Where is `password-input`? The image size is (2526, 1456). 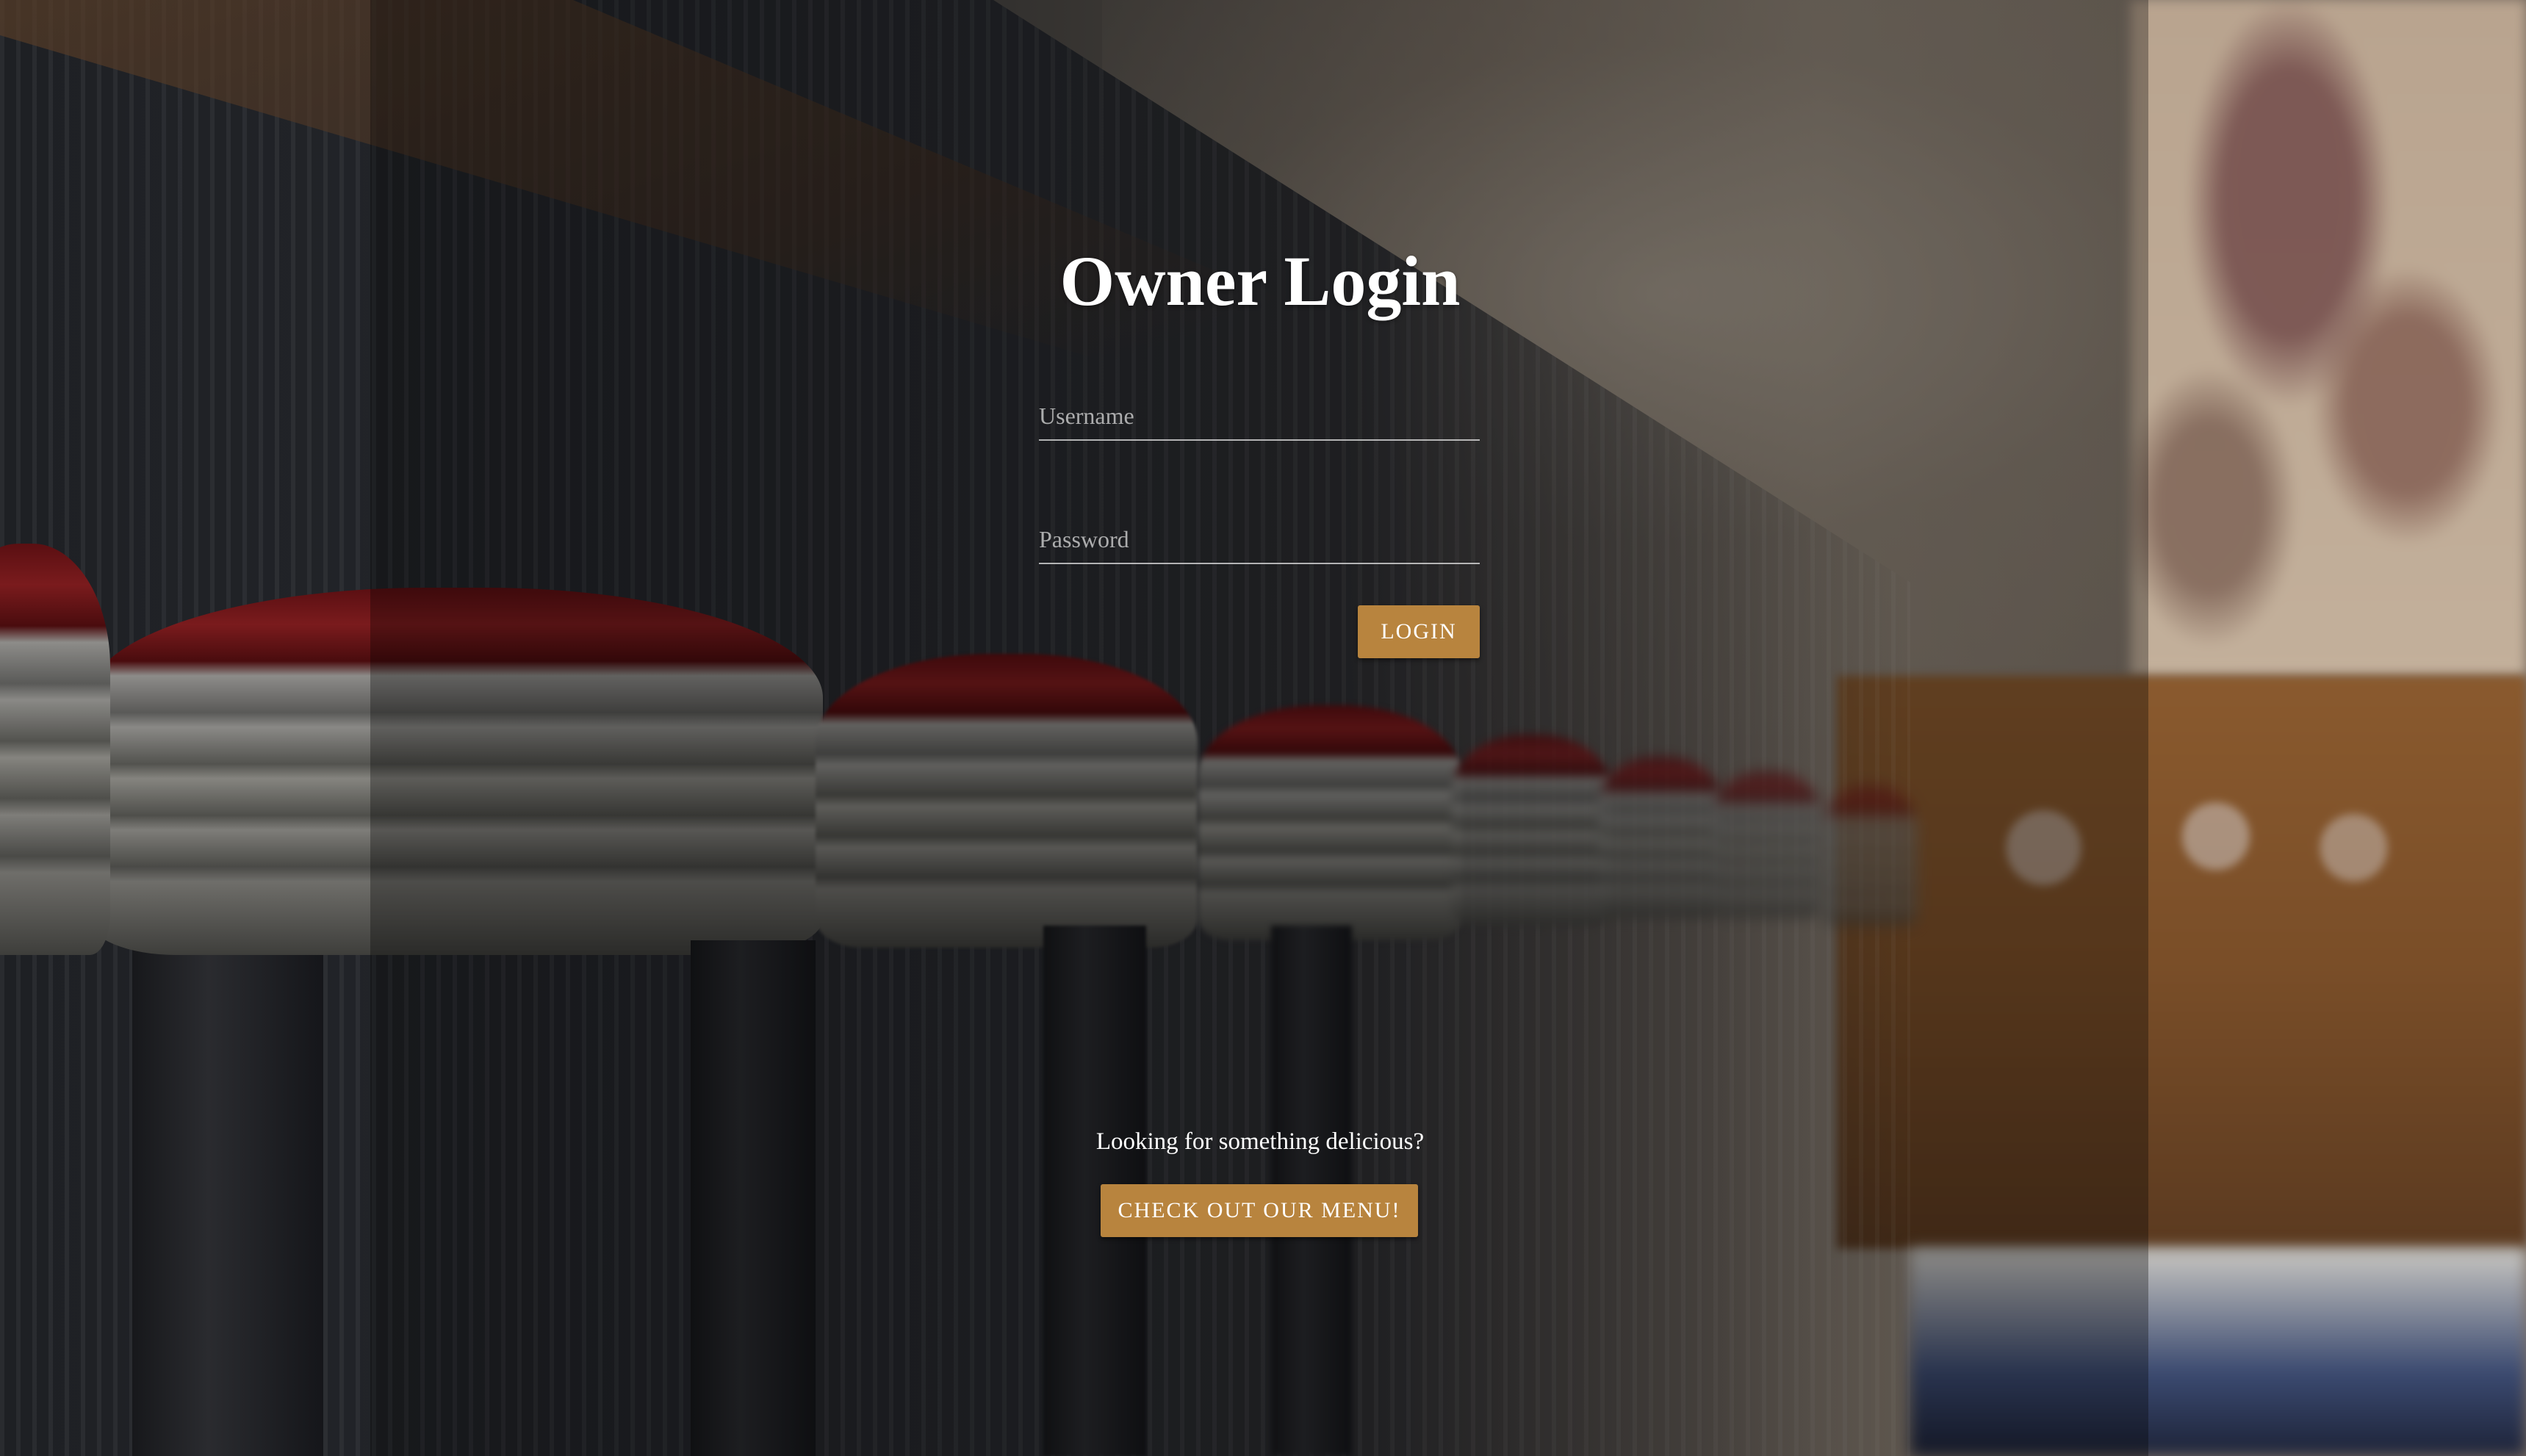 password-input is located at coordinates (1259, 540).